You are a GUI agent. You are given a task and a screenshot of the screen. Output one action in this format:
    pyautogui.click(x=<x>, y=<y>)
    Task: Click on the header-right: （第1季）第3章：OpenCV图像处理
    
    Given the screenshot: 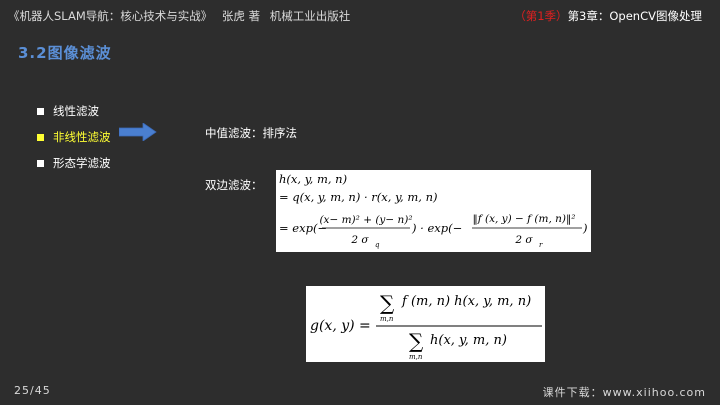 What is the action you would take?
    pyautogui.click(x=608, y=16)
    